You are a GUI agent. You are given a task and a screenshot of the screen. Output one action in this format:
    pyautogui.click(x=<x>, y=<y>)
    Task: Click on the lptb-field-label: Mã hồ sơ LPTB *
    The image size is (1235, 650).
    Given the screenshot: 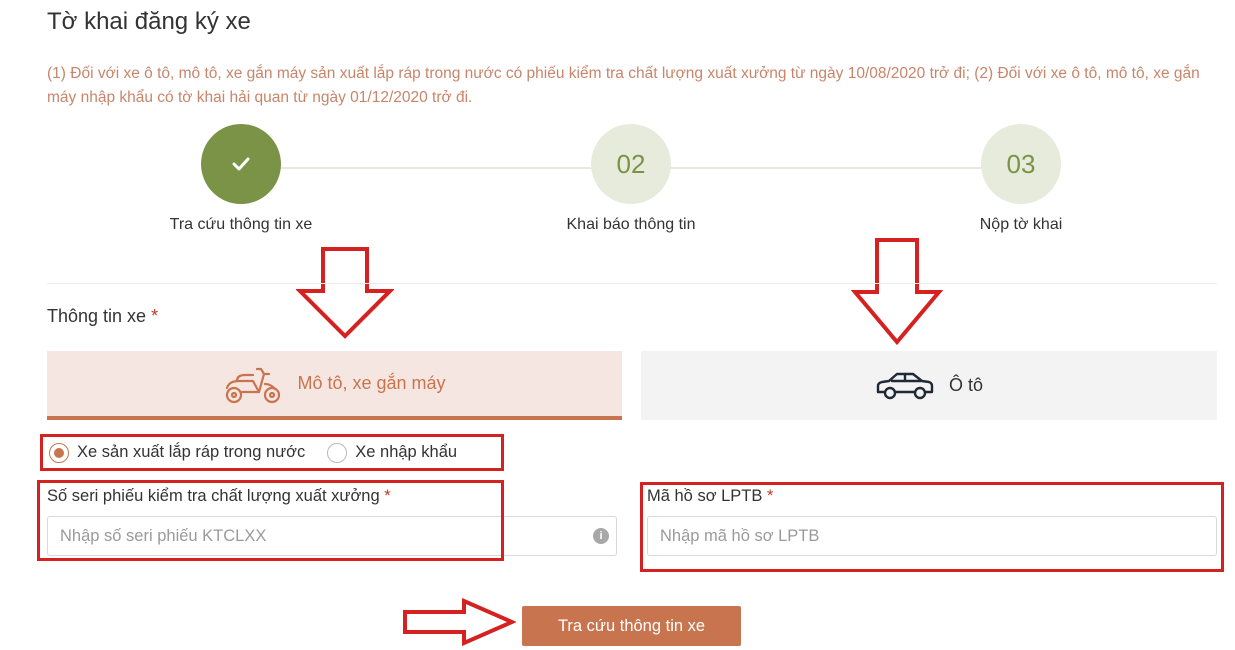 What is the action you would take?
    pyautogui.click(x=710, y=496)
    